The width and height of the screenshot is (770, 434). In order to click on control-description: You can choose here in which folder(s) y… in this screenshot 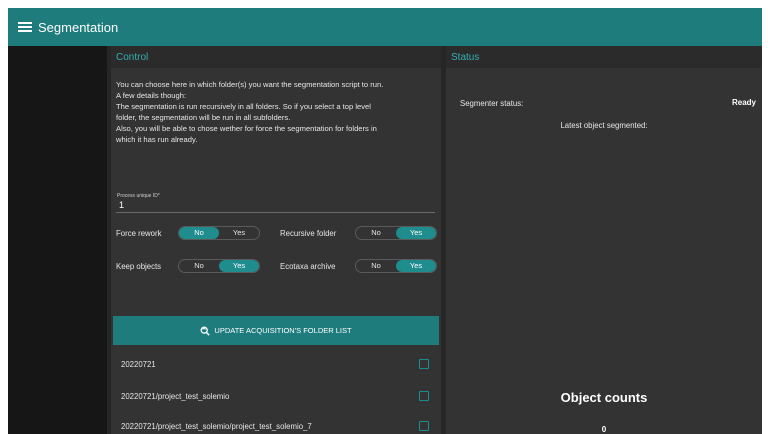, I will do `click(276, 112)`.